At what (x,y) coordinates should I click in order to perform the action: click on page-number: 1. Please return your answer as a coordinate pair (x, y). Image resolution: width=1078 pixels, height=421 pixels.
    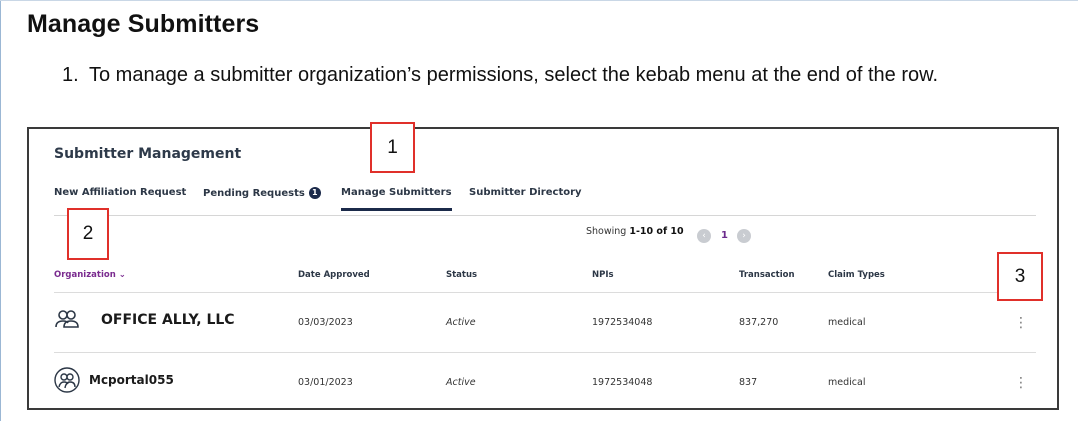
    Looking at the image, I should click on (724, 236).